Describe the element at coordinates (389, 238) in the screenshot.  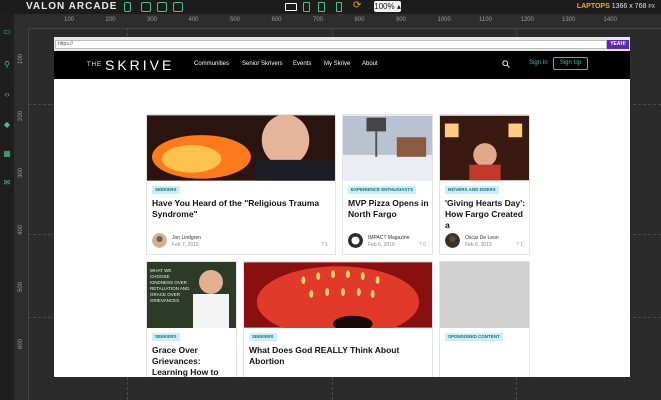
I see `author-name: IMPACT Magazine` at that location.